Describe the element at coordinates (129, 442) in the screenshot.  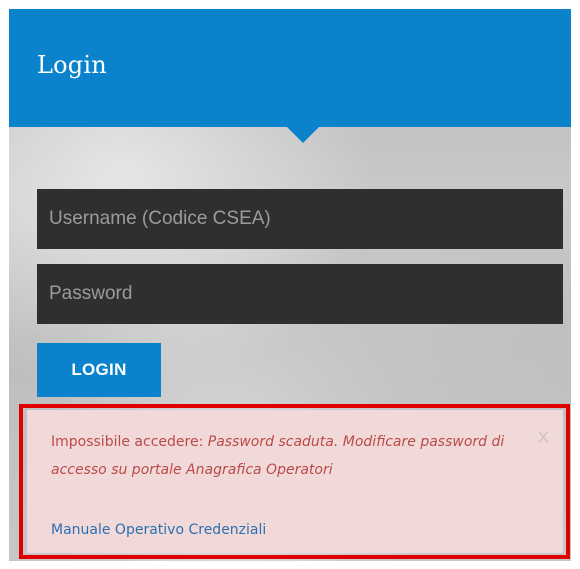
I see `alert-prefix: Impossibile accedere:` at that location.